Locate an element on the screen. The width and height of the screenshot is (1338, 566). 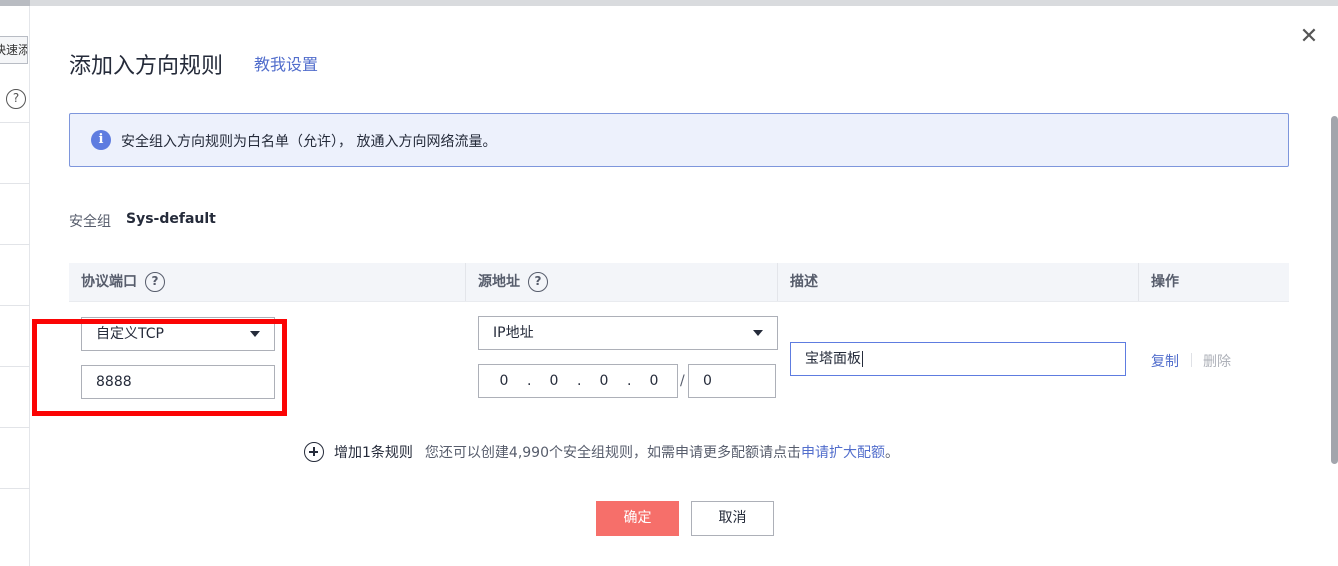
mask-input: 0 is located at coordinates (732, 381).